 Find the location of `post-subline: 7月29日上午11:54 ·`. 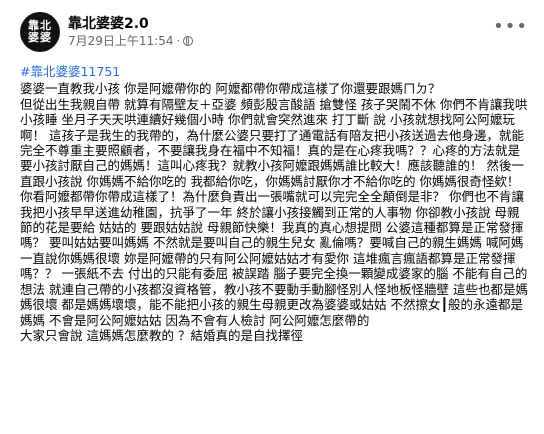

post-subline: 7月29日上午11:54 · is located at coordinates (131, 41).